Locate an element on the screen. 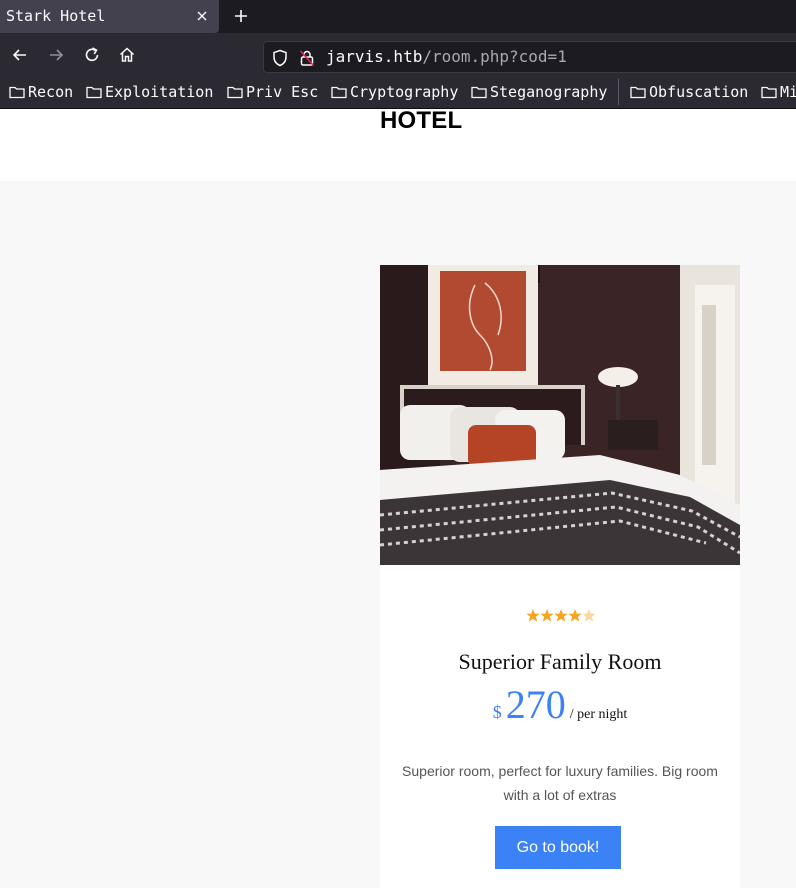 The image size is (796, 888). plus-icon is located at coordinates (241, 16).